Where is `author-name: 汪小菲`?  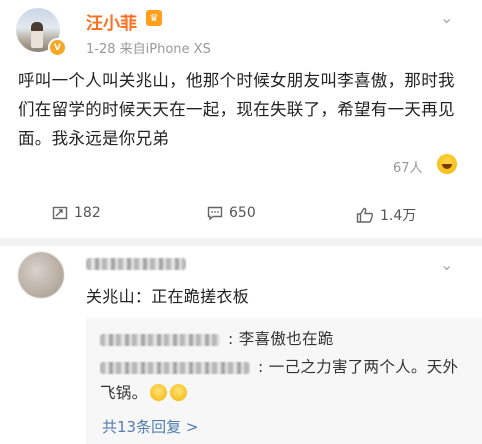 author-name: 汪小菲 is located at coordinates (111, 21).